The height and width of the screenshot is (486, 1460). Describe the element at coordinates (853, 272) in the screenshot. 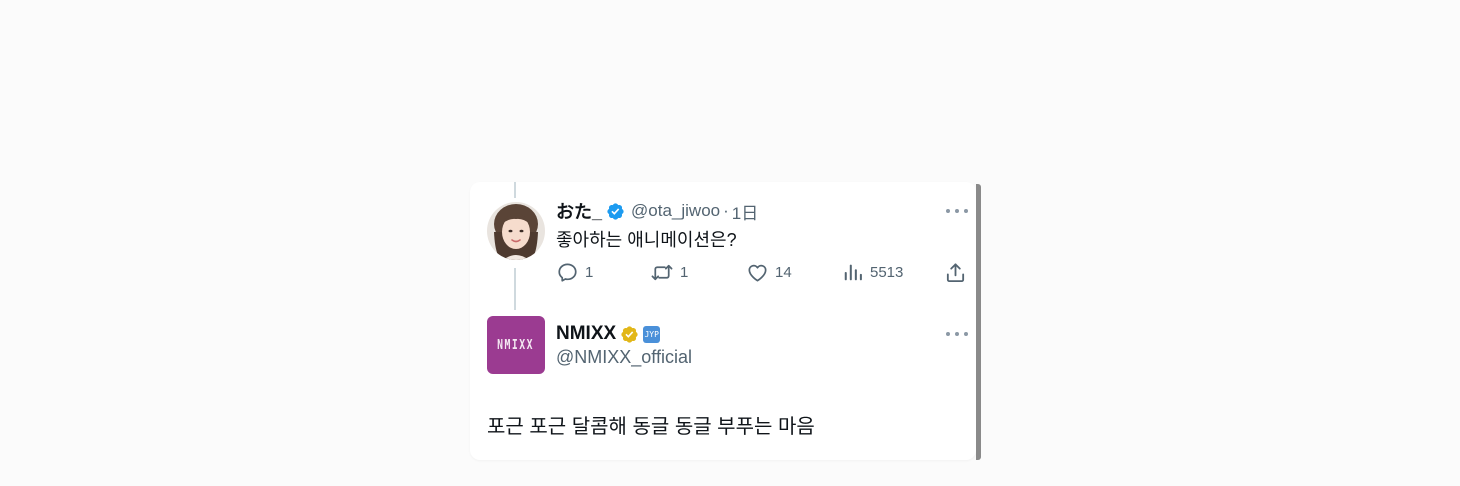

I see `views-icon` at that location.